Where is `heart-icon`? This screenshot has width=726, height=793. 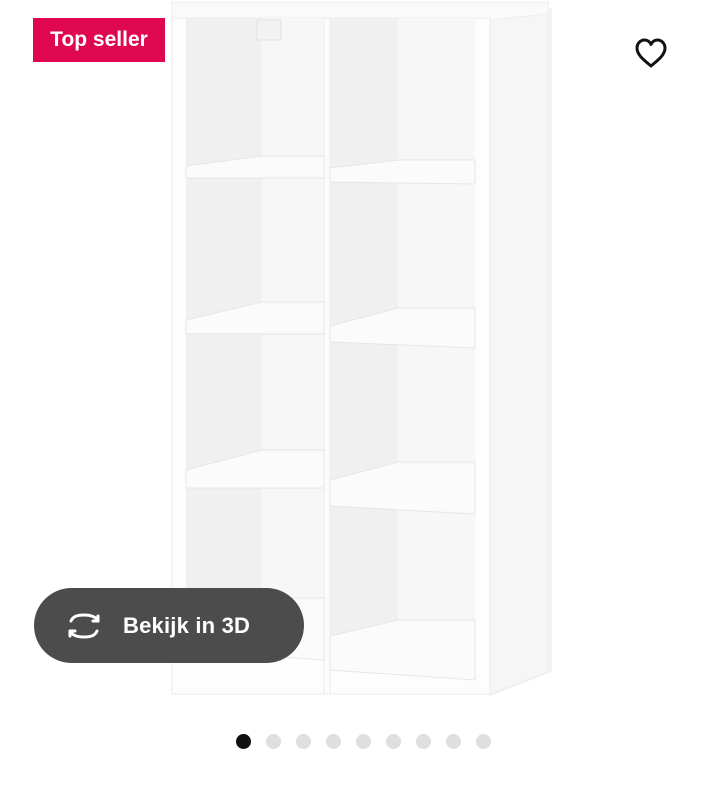
heart-icon is located at coordinates (651, 55).